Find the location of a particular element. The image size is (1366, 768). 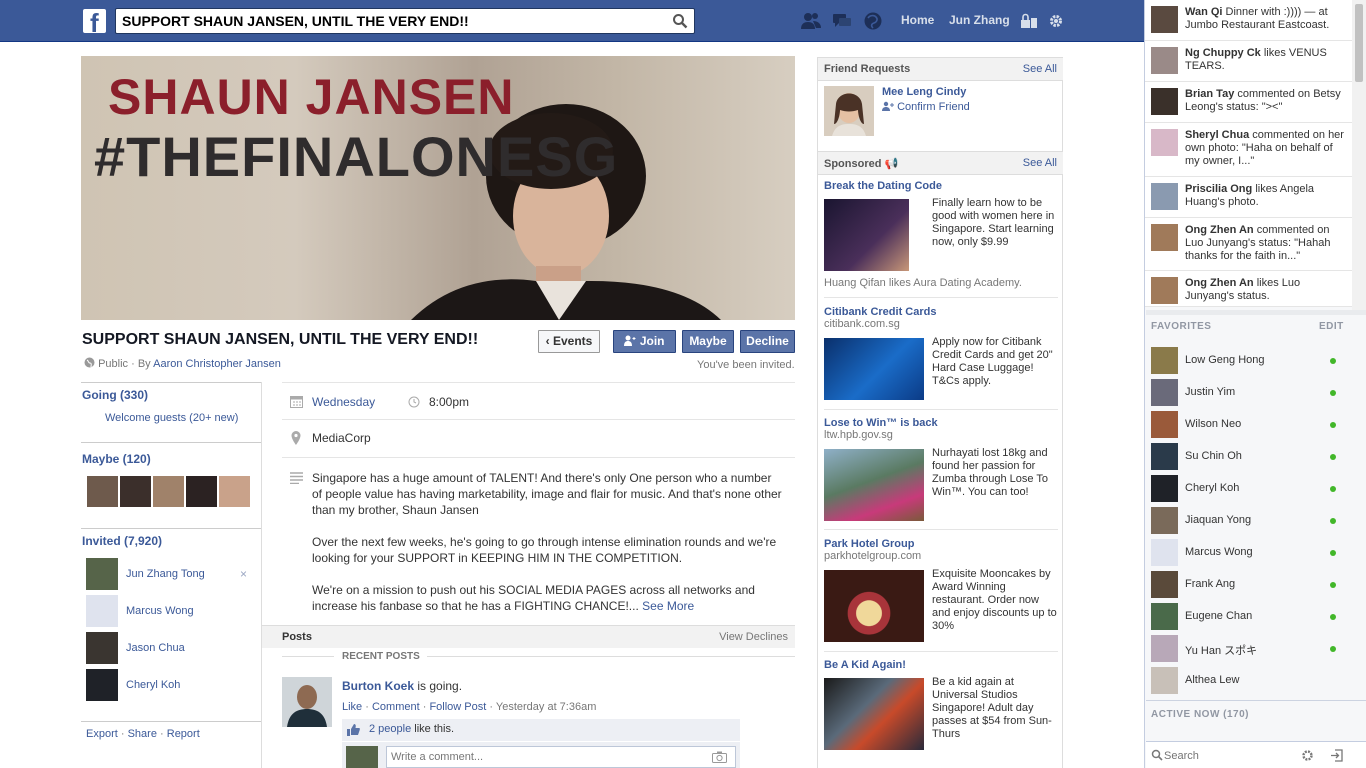

chat-contact: Marcus Wong is located at coordinates (1248, 553).